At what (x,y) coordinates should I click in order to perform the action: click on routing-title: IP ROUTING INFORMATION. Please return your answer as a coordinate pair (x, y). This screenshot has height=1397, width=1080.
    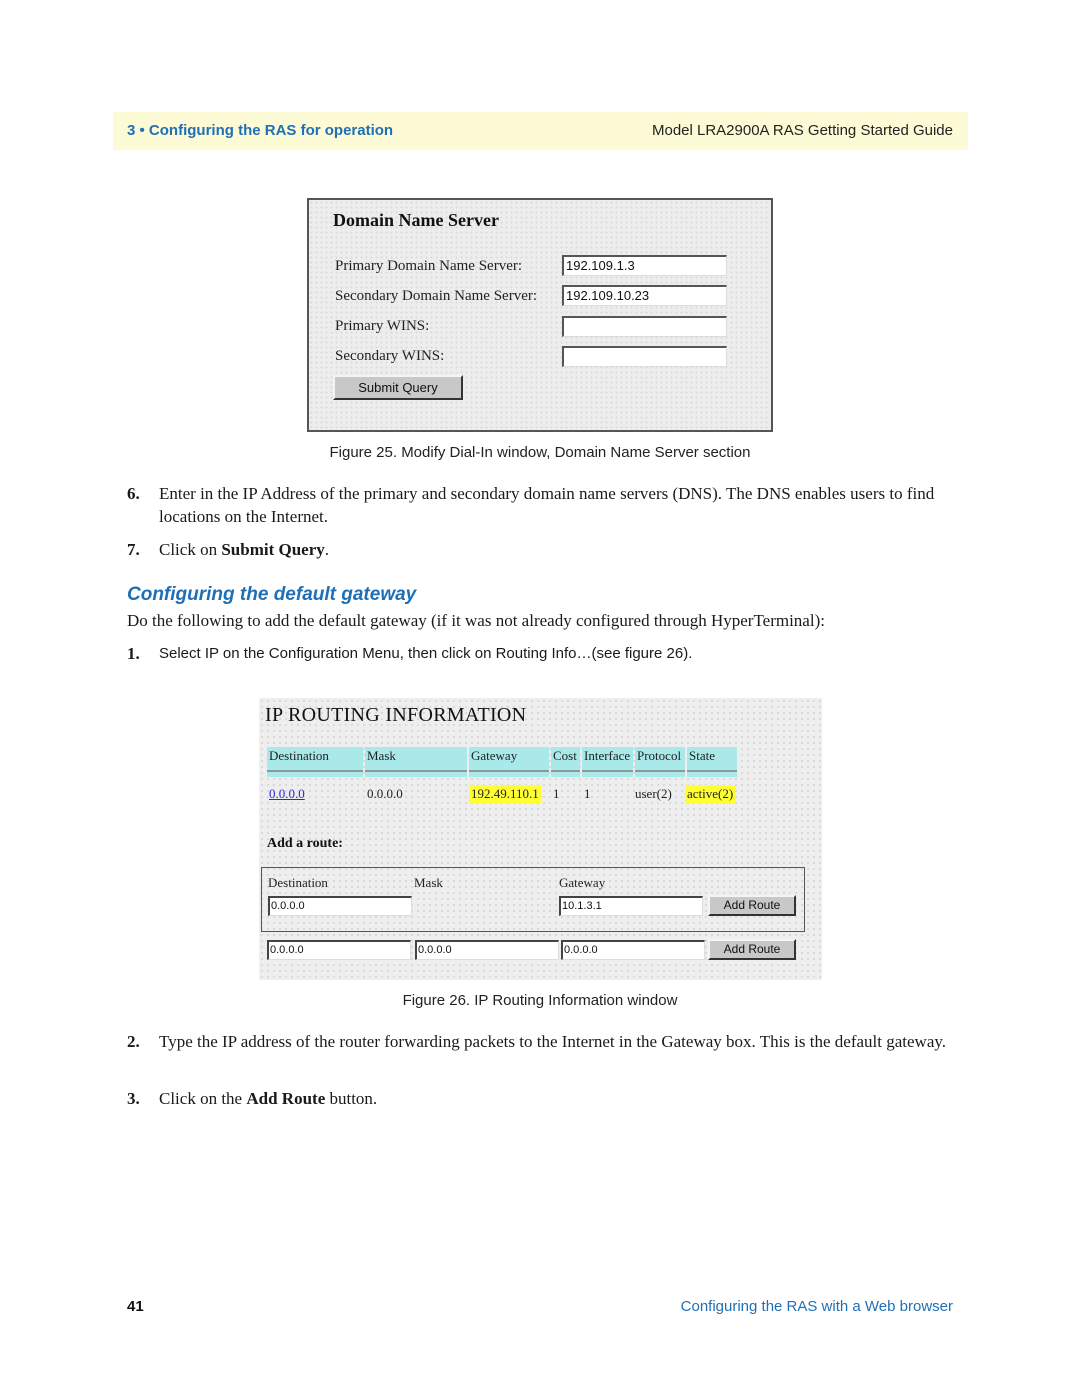
    Looking at the image, I should click on (396, 715).